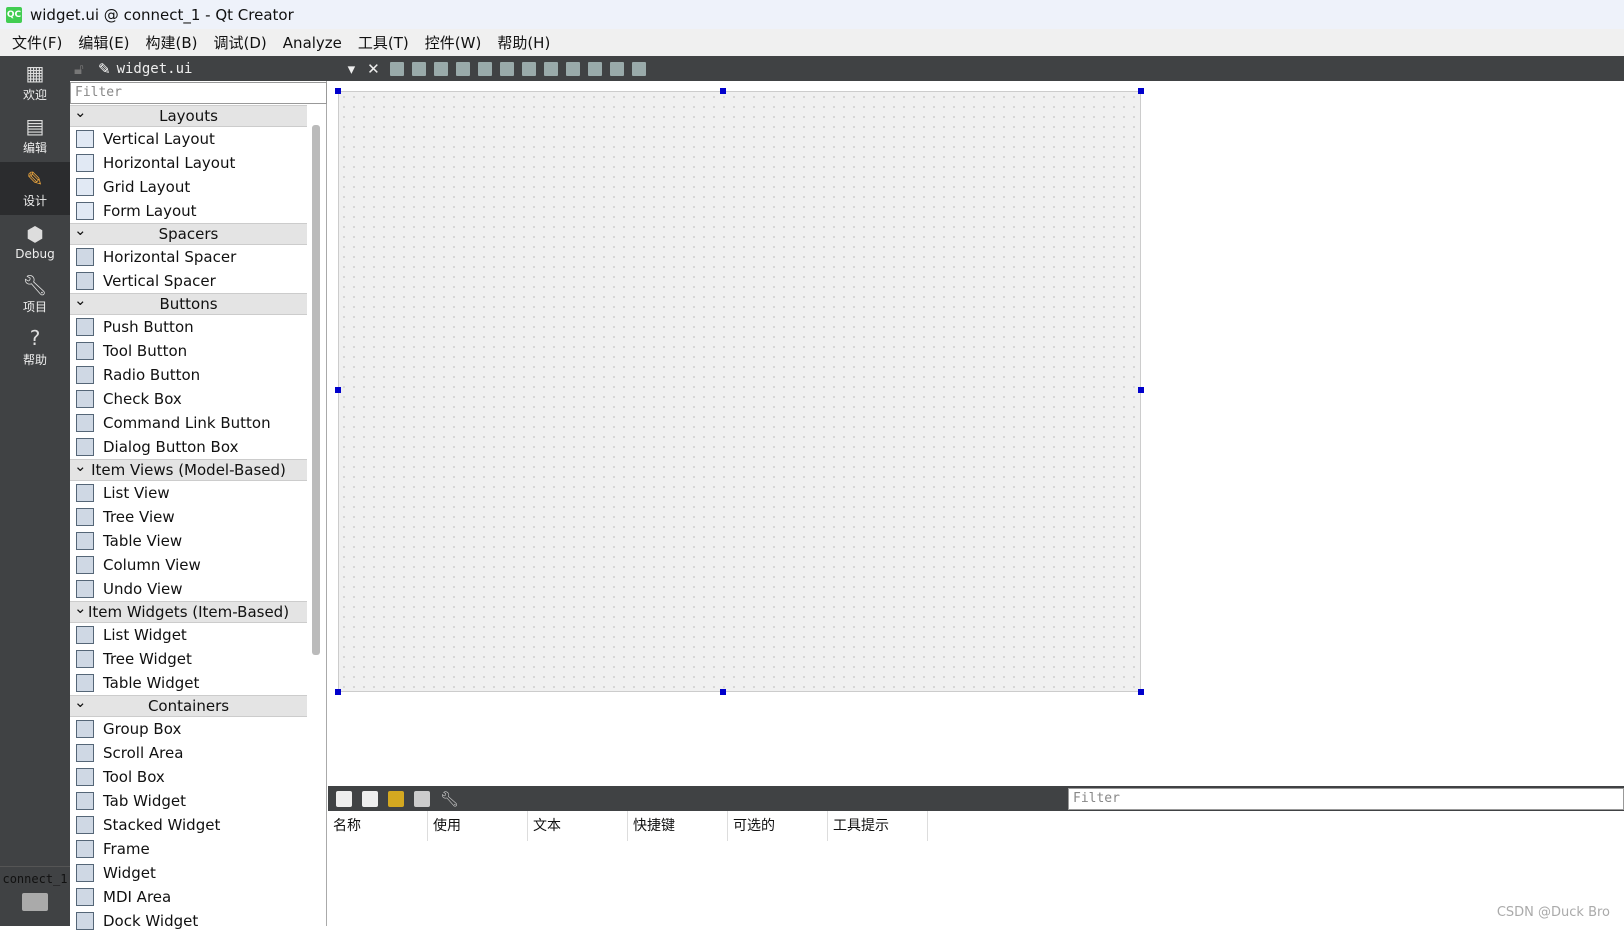 This screenshot has width=1624, height=933. Describe the element at coordinates (378, 826) in the screenshot. I see `column-header: 名称` at that location.